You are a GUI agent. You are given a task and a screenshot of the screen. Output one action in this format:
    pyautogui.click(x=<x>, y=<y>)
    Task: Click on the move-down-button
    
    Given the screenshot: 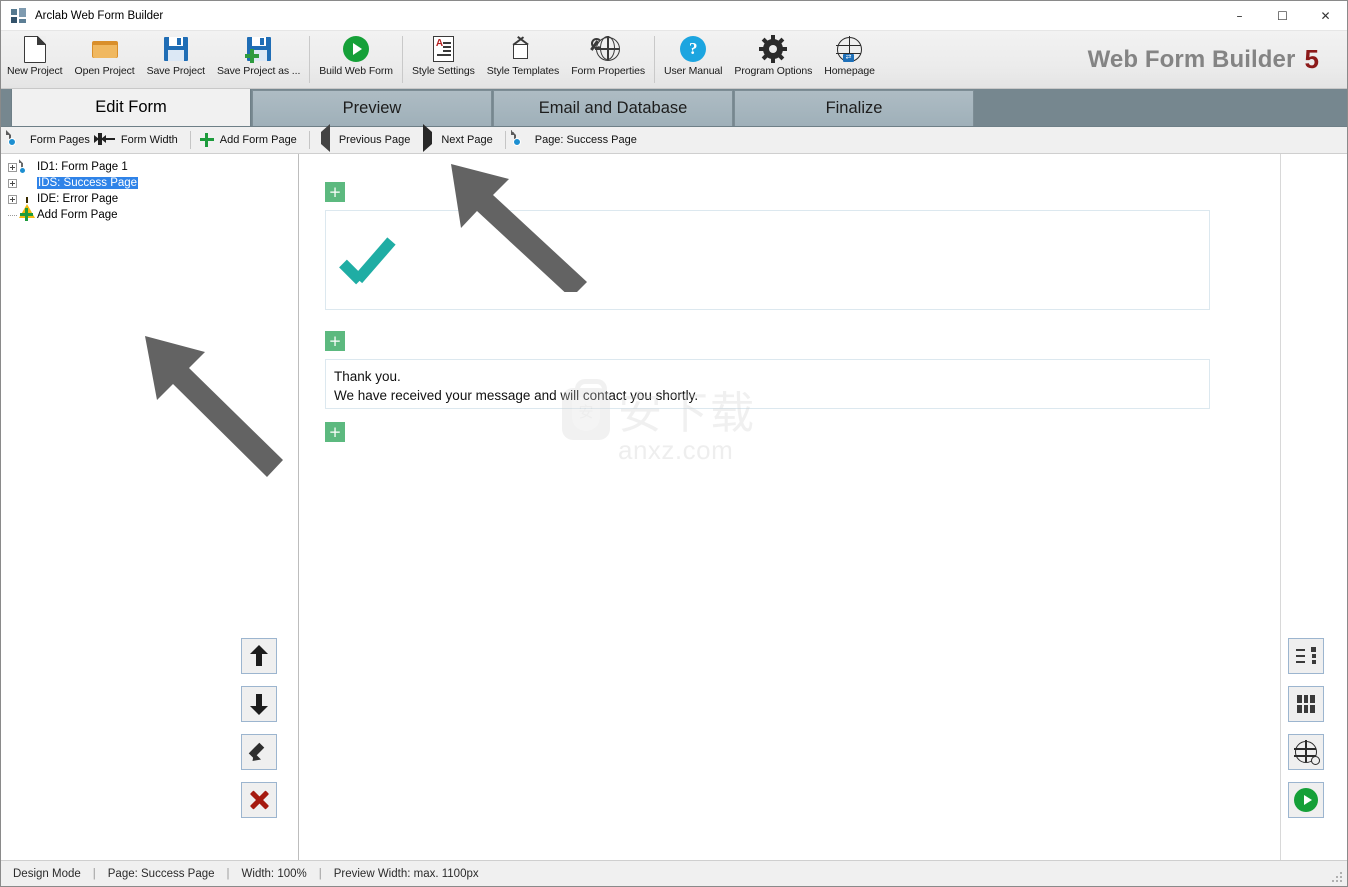 What is the action you would take?
    pyautogui.click(x=259, y=704)
    